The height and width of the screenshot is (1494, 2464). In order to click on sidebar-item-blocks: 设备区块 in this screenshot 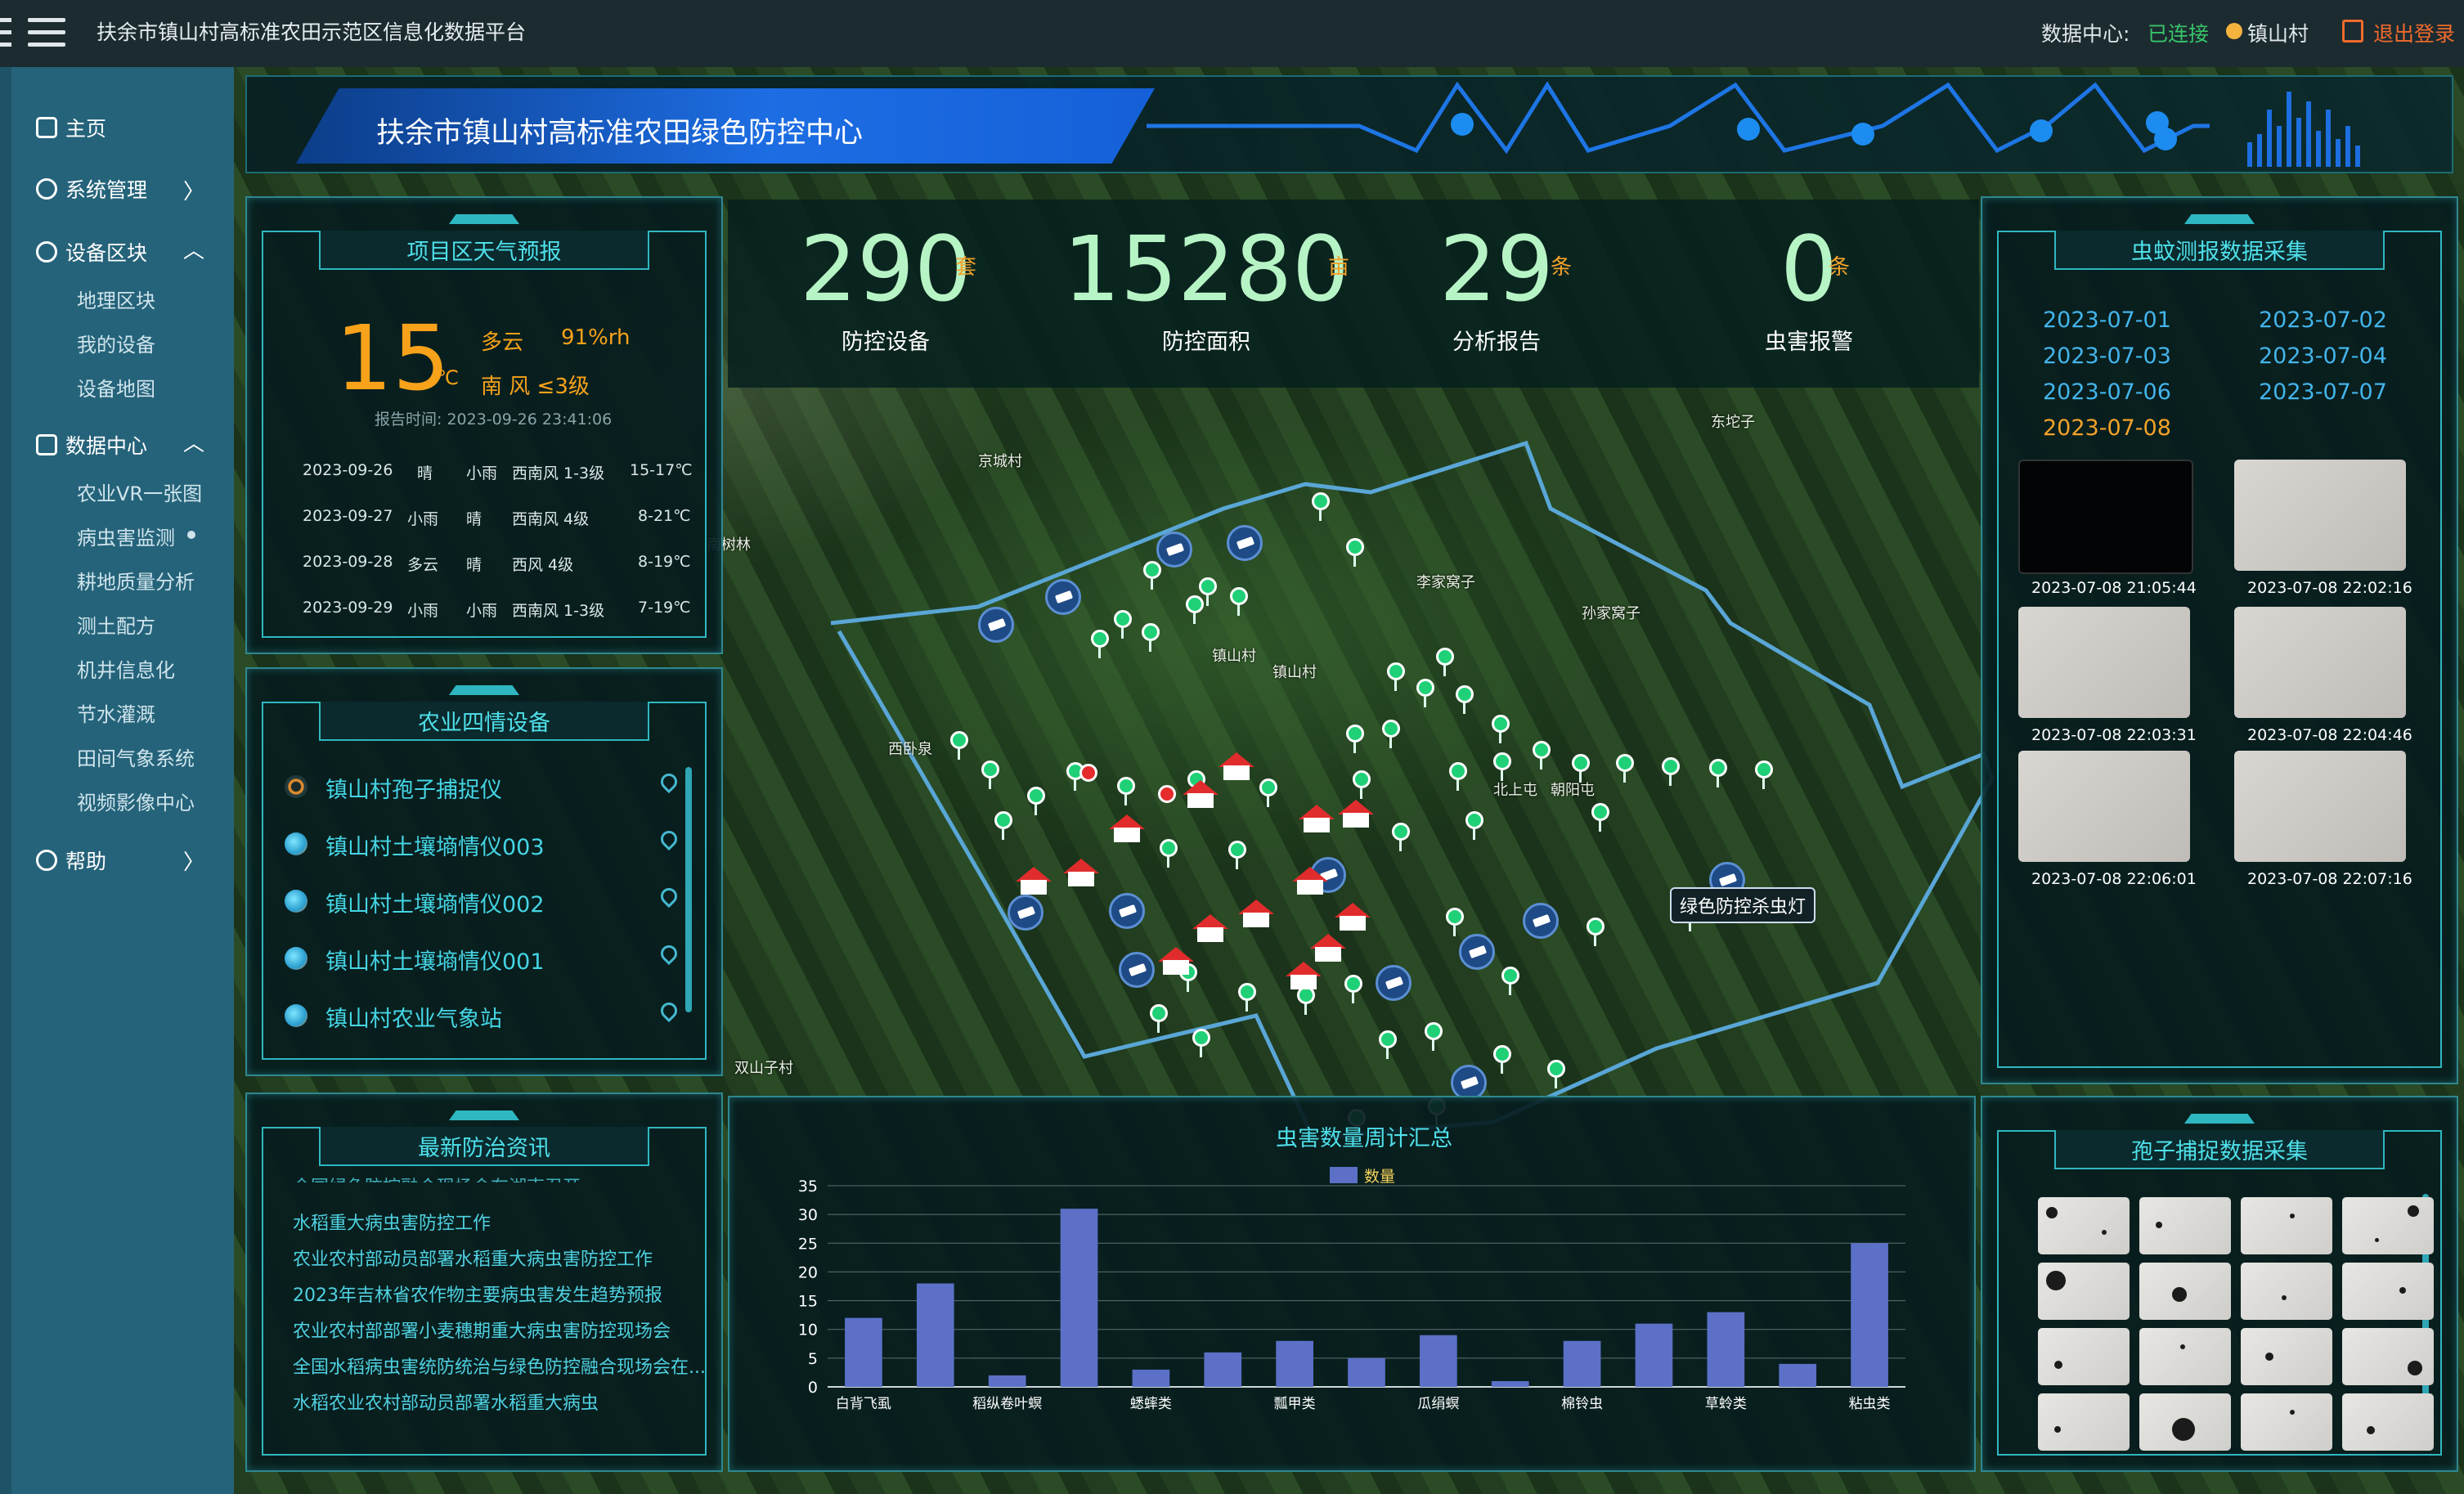, I will do `click(91, 252)`.